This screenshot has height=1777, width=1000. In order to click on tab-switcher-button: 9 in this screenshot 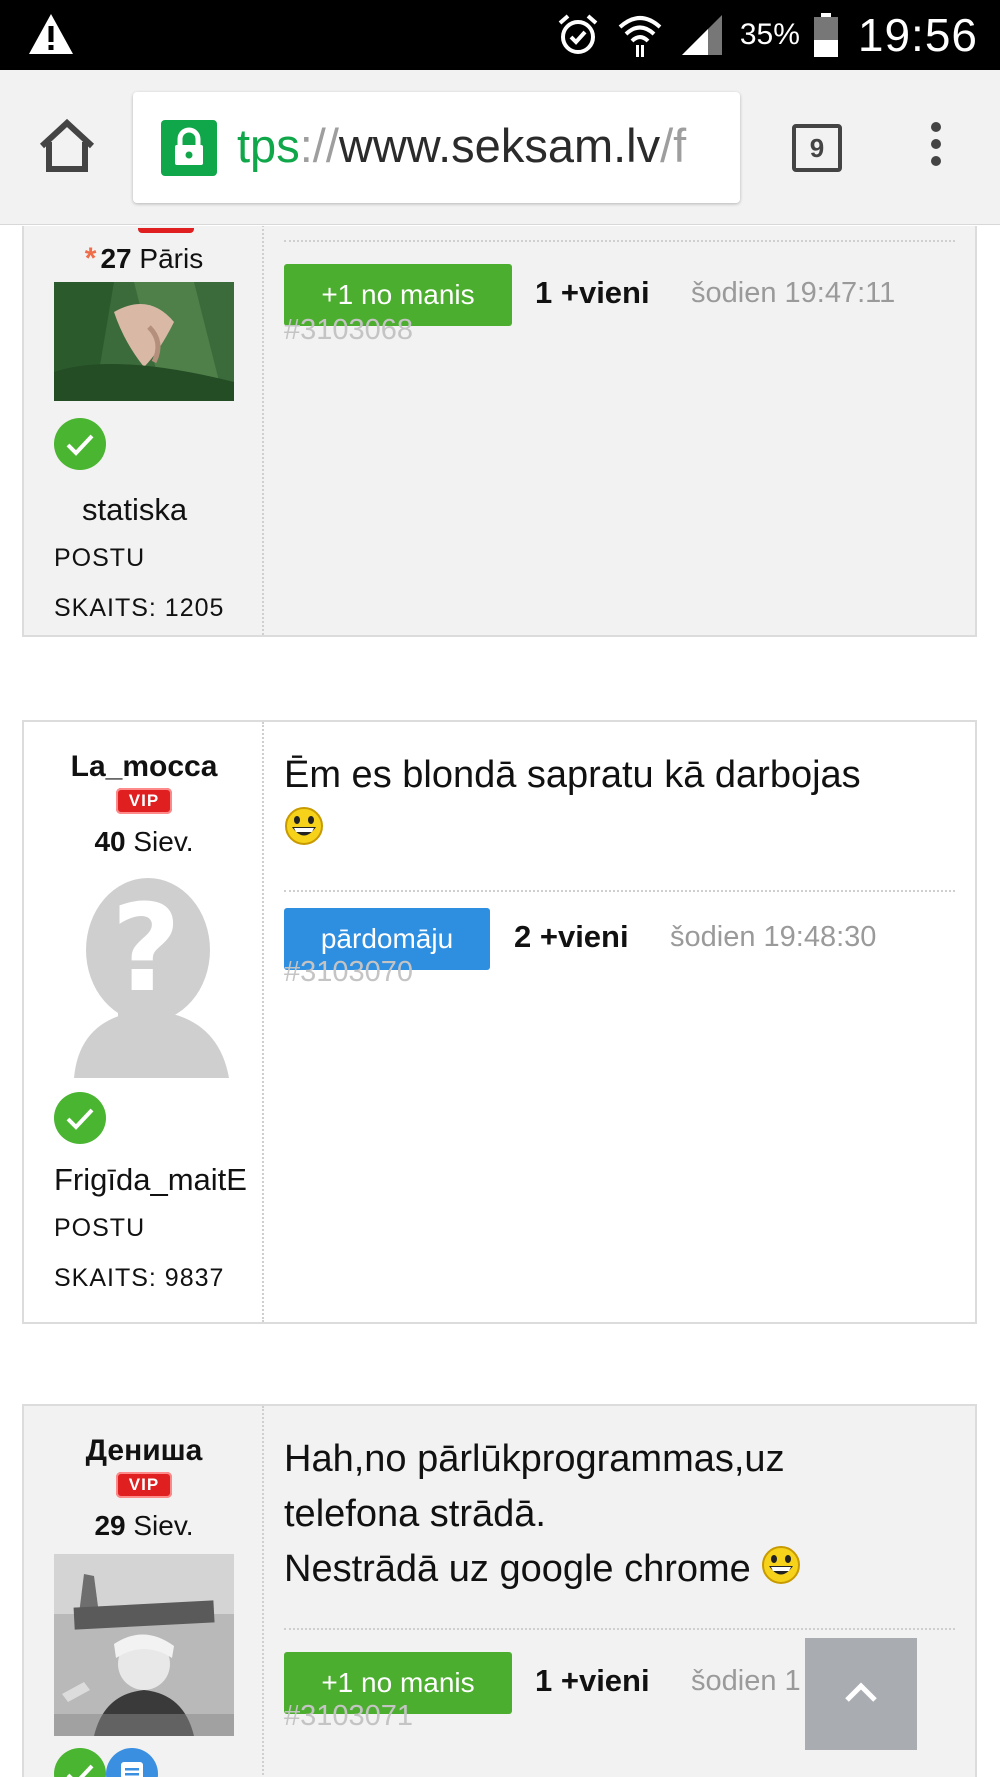, I will do `click(817, 148)`.